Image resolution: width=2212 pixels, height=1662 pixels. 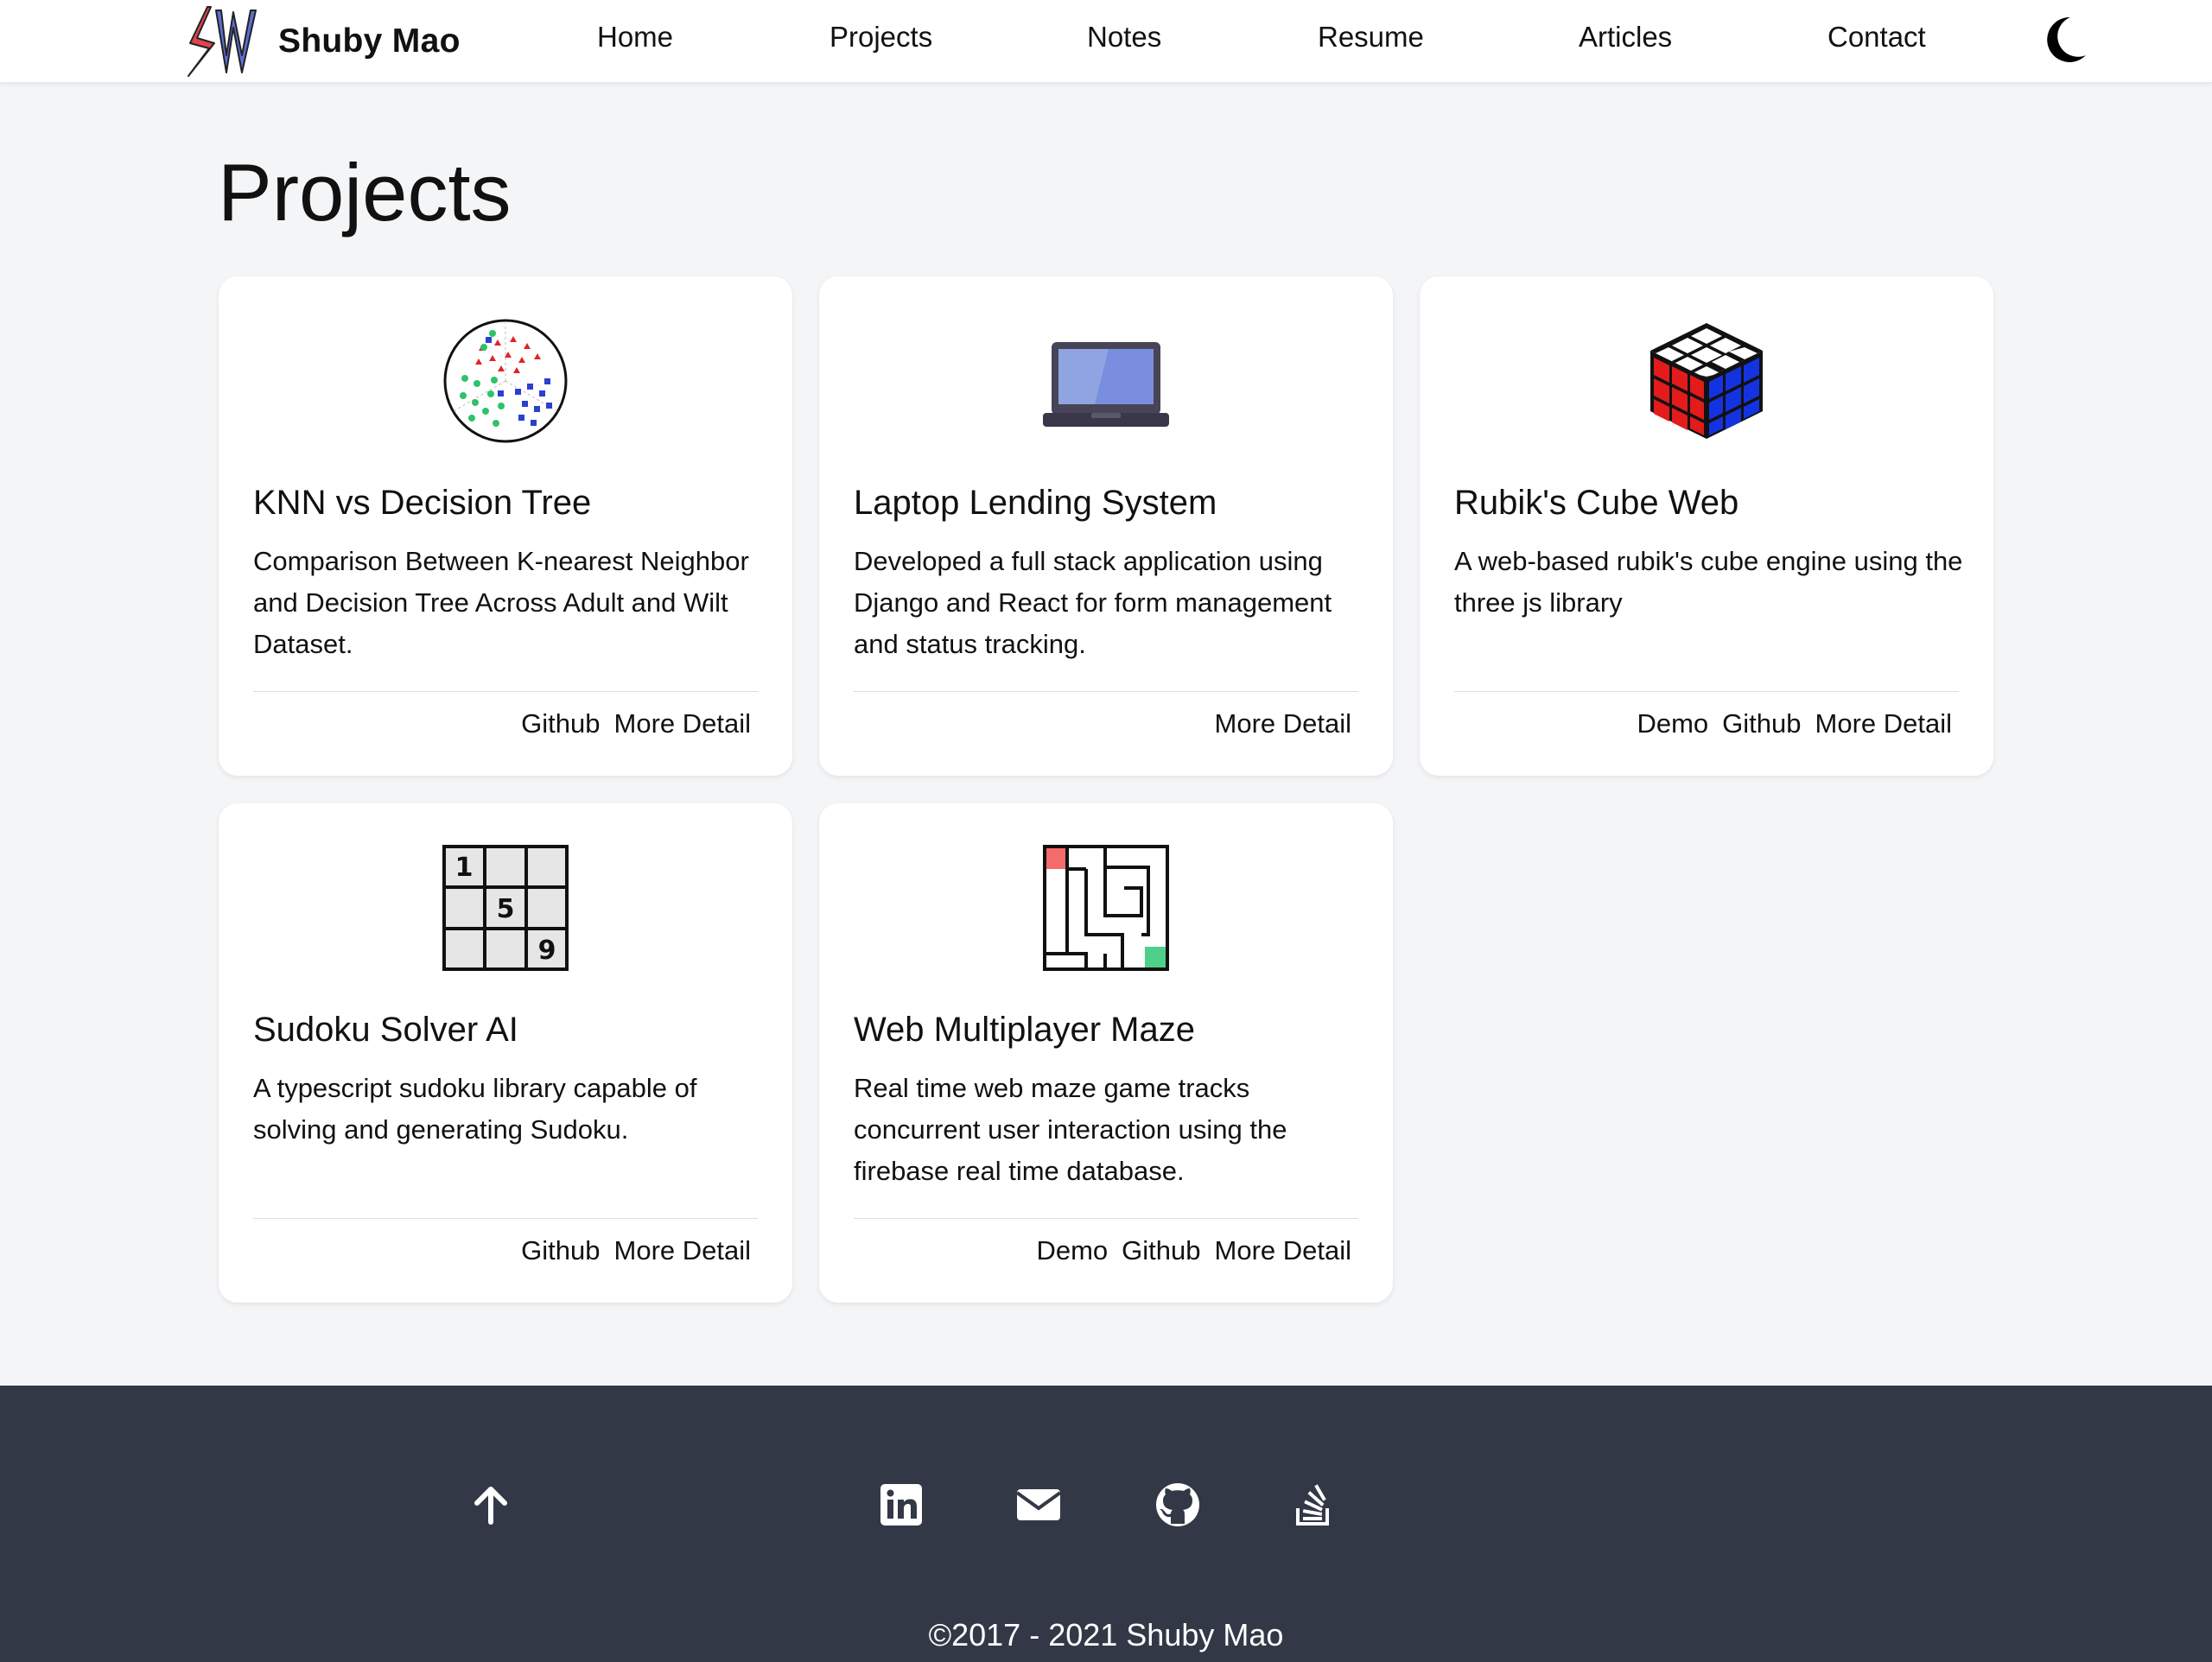 I want to click on project-title: Web Multiplayer Maze, so click(x=1024, y=1030).